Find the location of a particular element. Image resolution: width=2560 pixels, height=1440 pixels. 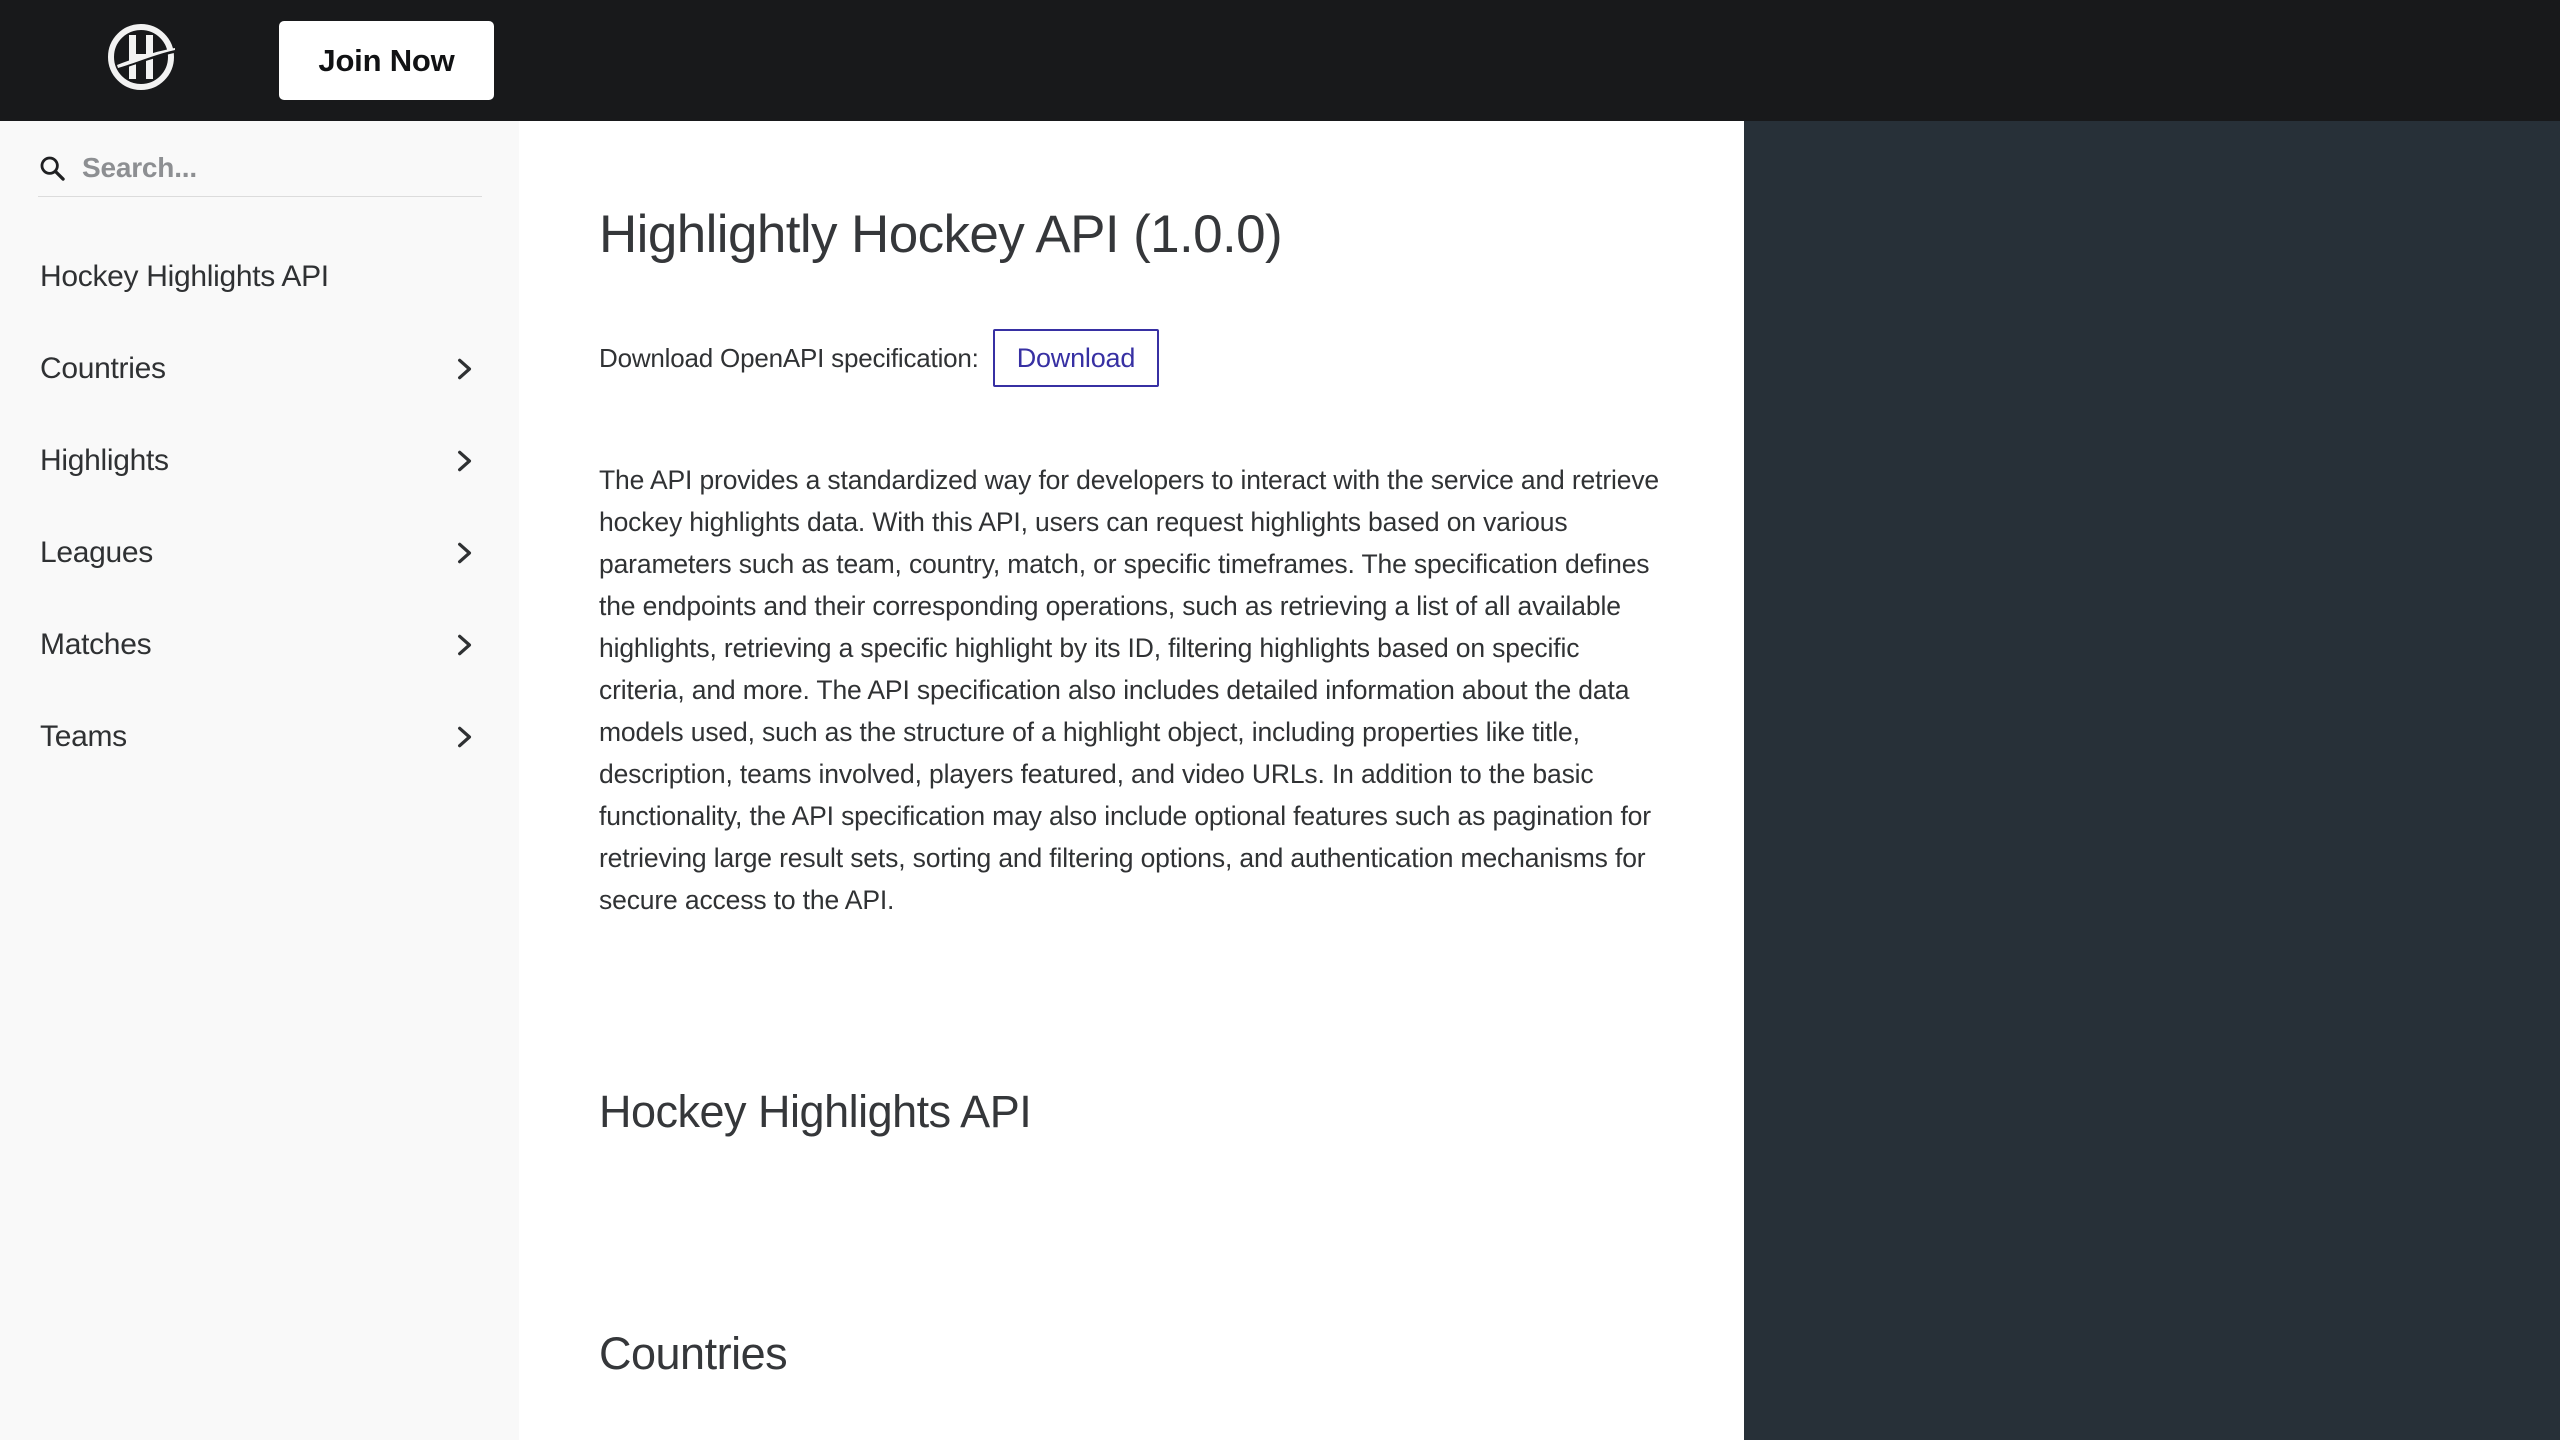

section-heading-hockey-highlights-api: Hockey Highlights API is located at coordinates (815, 1112).